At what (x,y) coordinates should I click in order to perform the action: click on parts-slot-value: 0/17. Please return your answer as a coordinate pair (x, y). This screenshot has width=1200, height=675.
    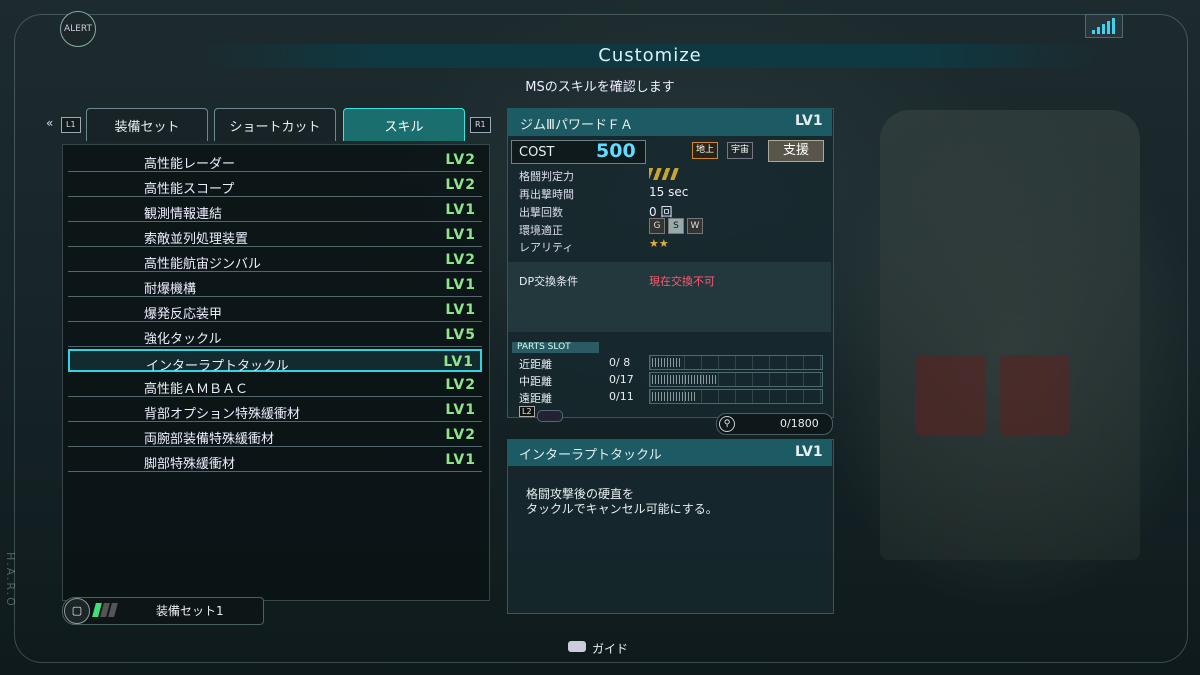
    Looking at the image, I should click on (621, 379).